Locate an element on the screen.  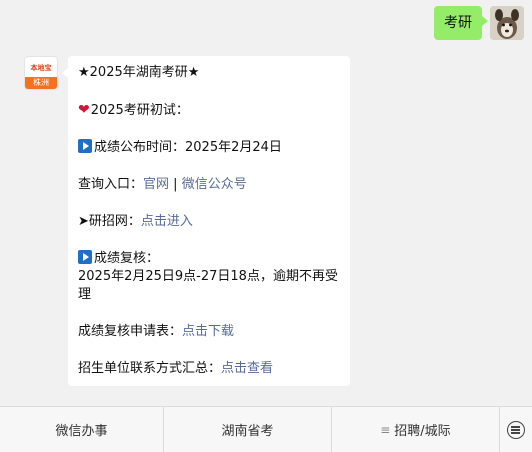
form-line: 成绩复核申请表：点击下载 is located at coordinates (214, 332).